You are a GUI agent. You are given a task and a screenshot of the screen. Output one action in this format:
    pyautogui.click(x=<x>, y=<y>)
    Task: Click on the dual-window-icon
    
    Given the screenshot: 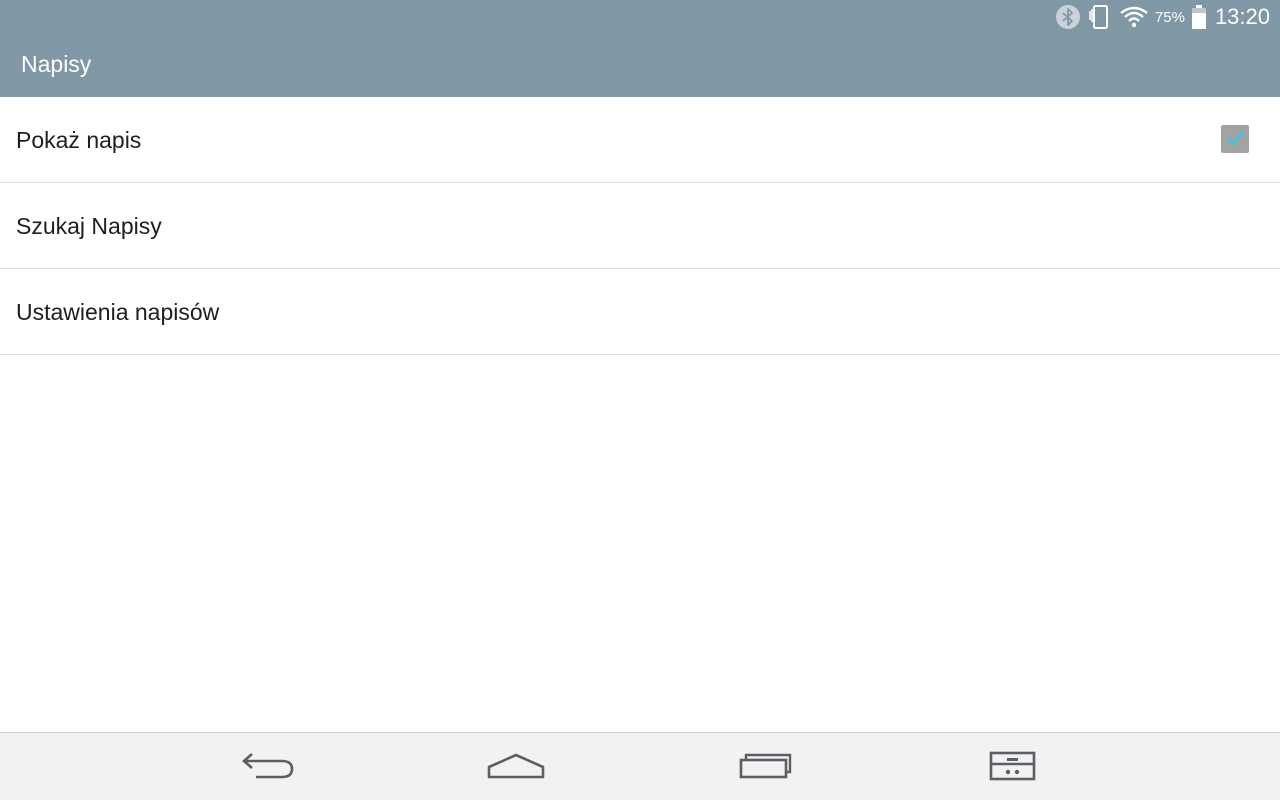 What is the action you would take?
    pyautogui.click(x=1012, y=766)
    